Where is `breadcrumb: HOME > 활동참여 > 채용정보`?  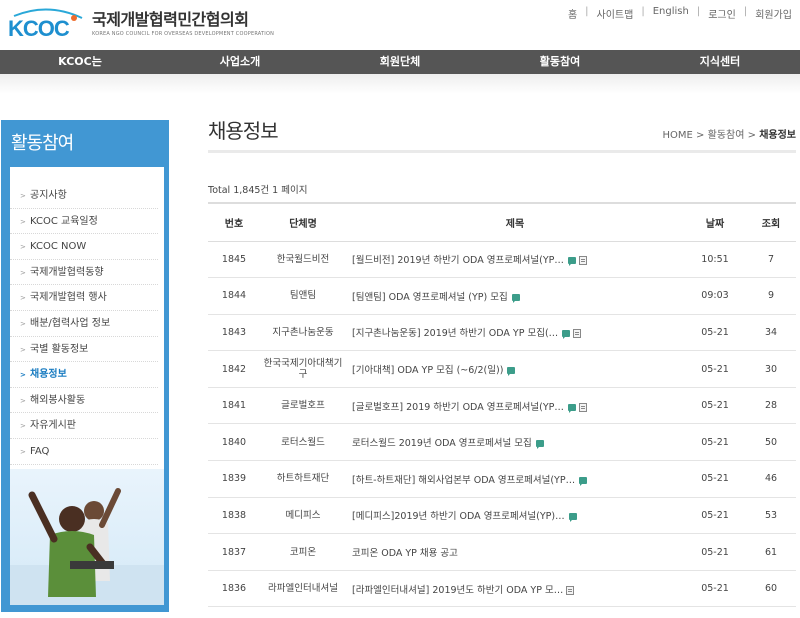 breadcrumb: HOME > 활동참여 > 채용정보 is located at coordinates (729, 135).